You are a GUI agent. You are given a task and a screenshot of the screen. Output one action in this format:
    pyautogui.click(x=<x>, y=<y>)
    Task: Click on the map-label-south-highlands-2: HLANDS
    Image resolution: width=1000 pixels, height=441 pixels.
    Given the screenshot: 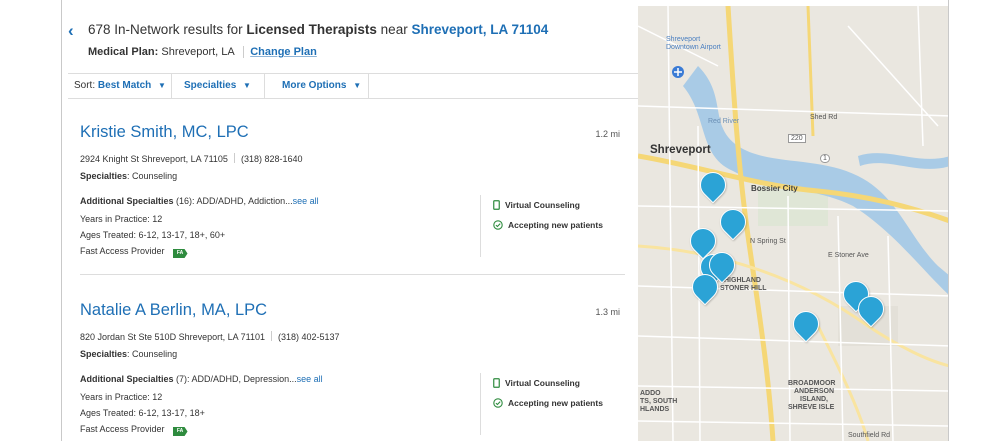 What is the action you would take?
    pyautogui.click(x=655, y=409)
    